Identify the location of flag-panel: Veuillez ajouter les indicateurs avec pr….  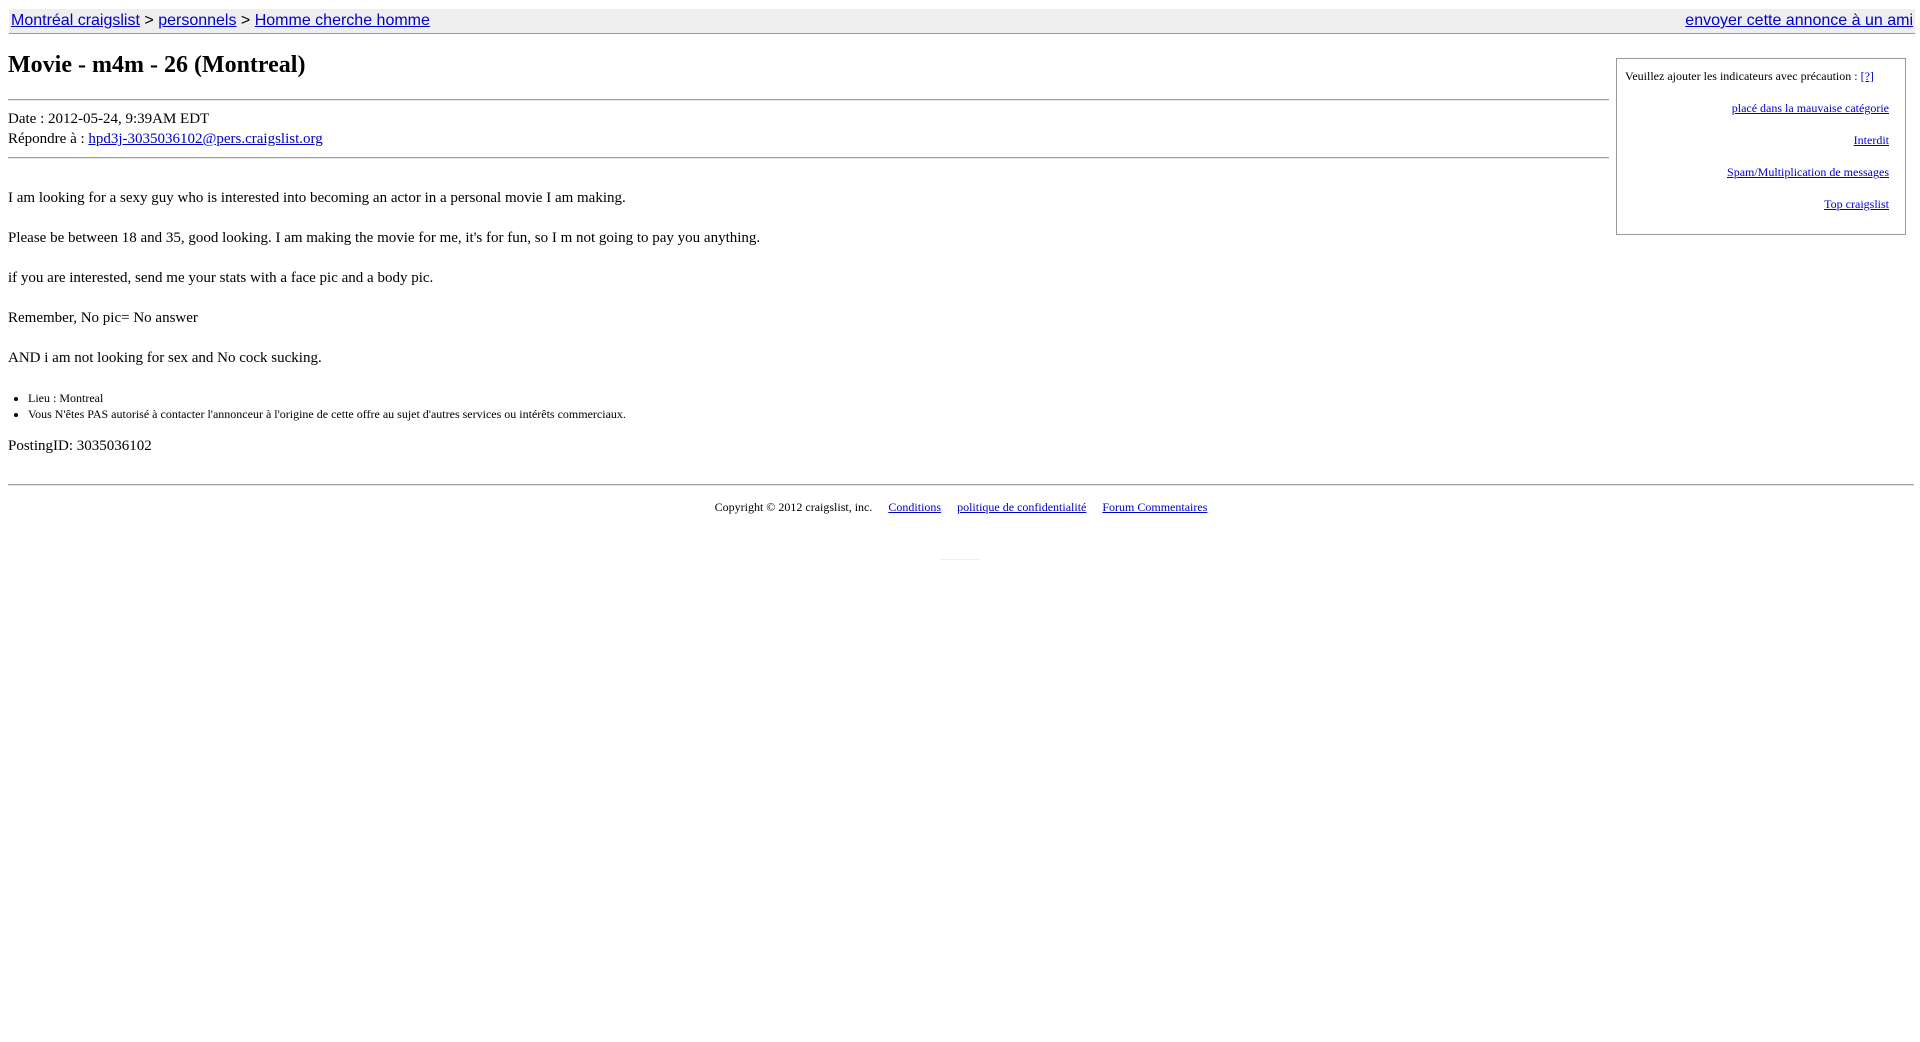
(1761, 146).